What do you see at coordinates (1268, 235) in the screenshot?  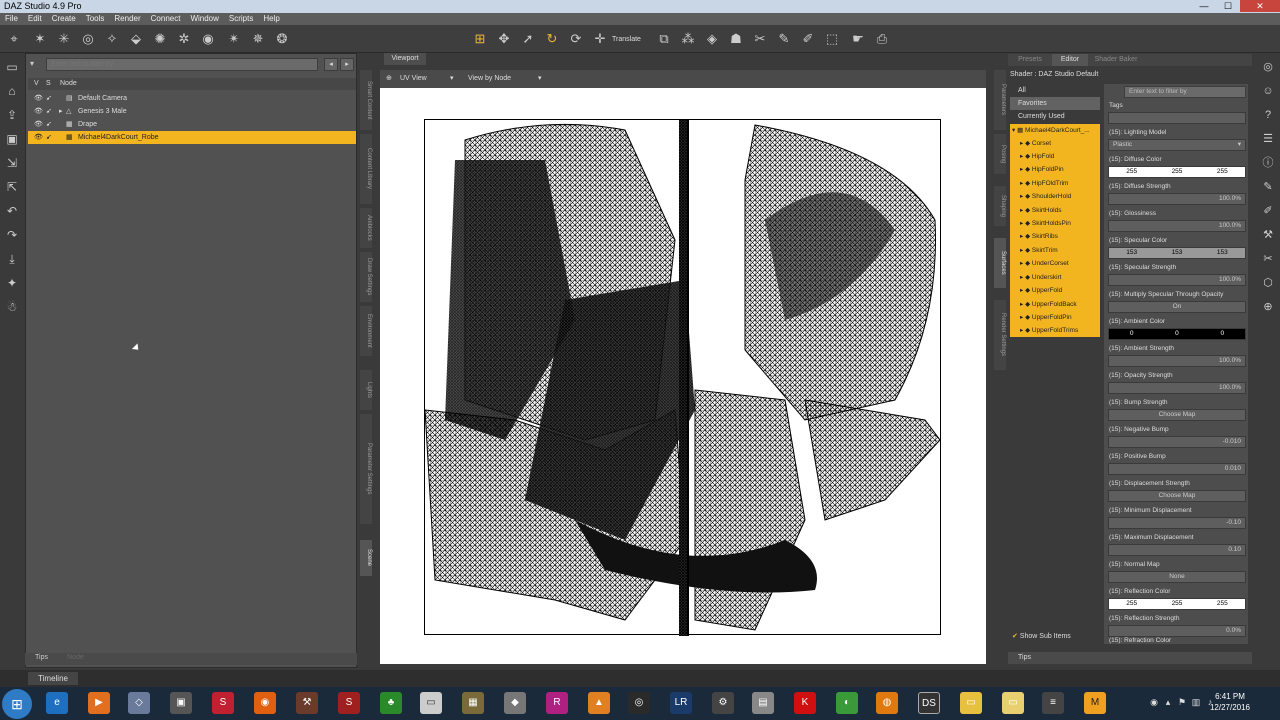 I see `bone-icon: ⚒` at bounding box center [1268, 235].